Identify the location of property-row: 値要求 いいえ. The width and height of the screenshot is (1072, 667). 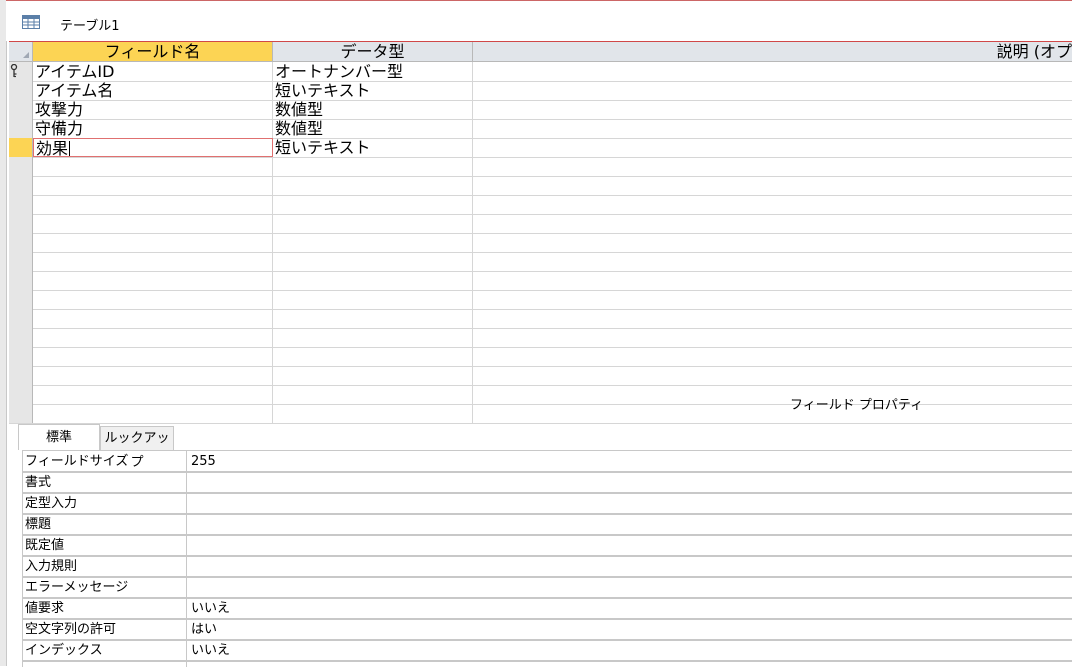
(547, 609).